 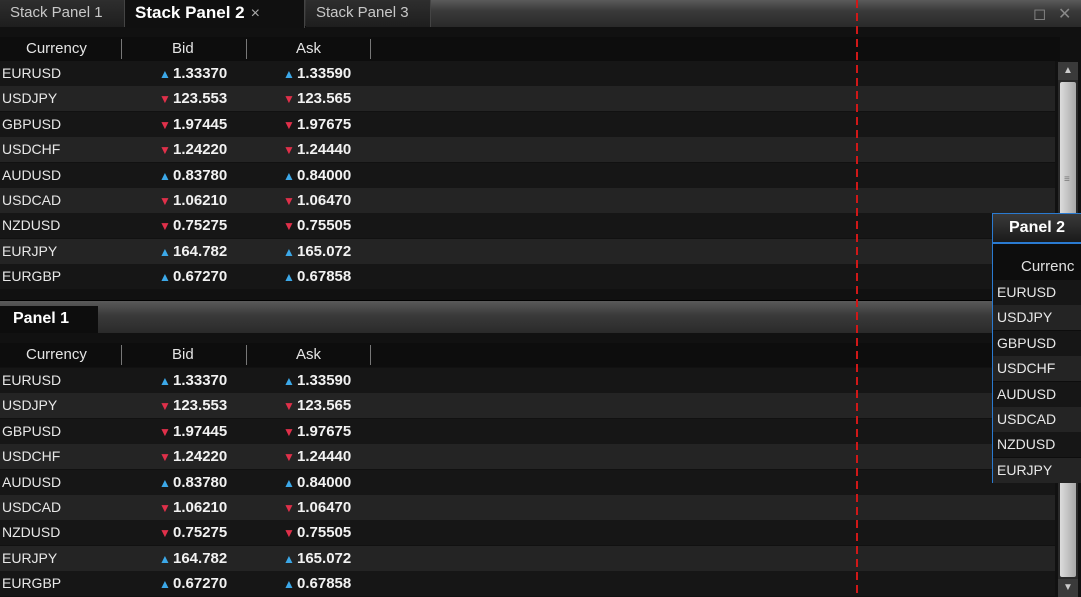 What do you see at coordinates (255, 14) in the screenshot?
I see `close-tab-icon: ×` at bounding box center [255, 14].